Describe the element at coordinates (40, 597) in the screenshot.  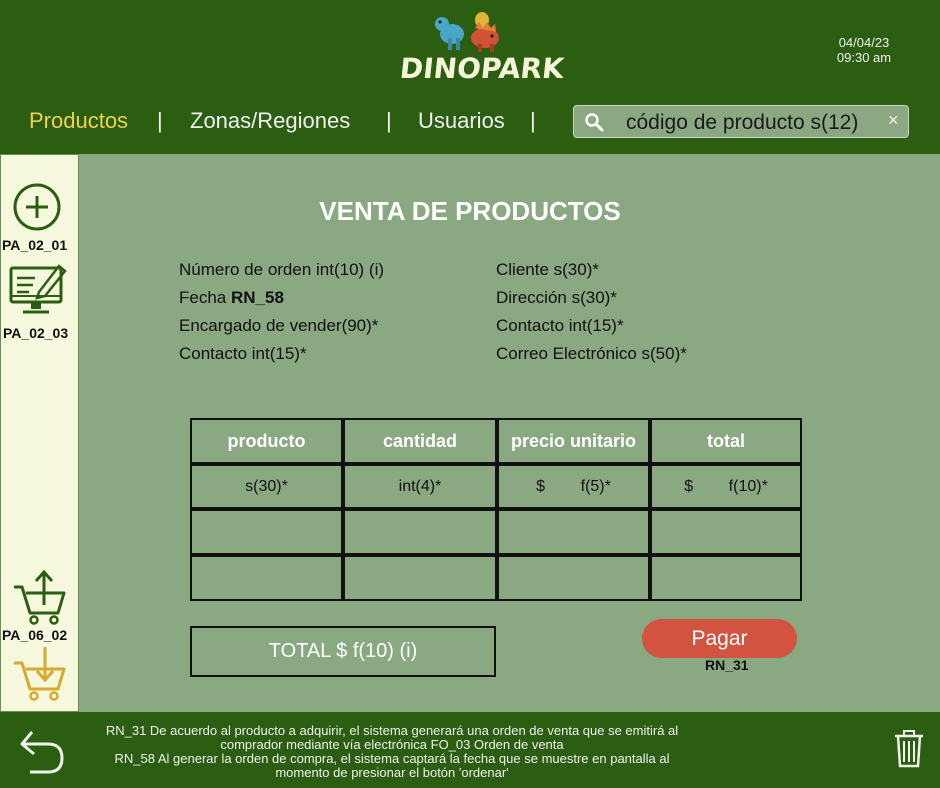
I see `cart-upload-icon` at that location.